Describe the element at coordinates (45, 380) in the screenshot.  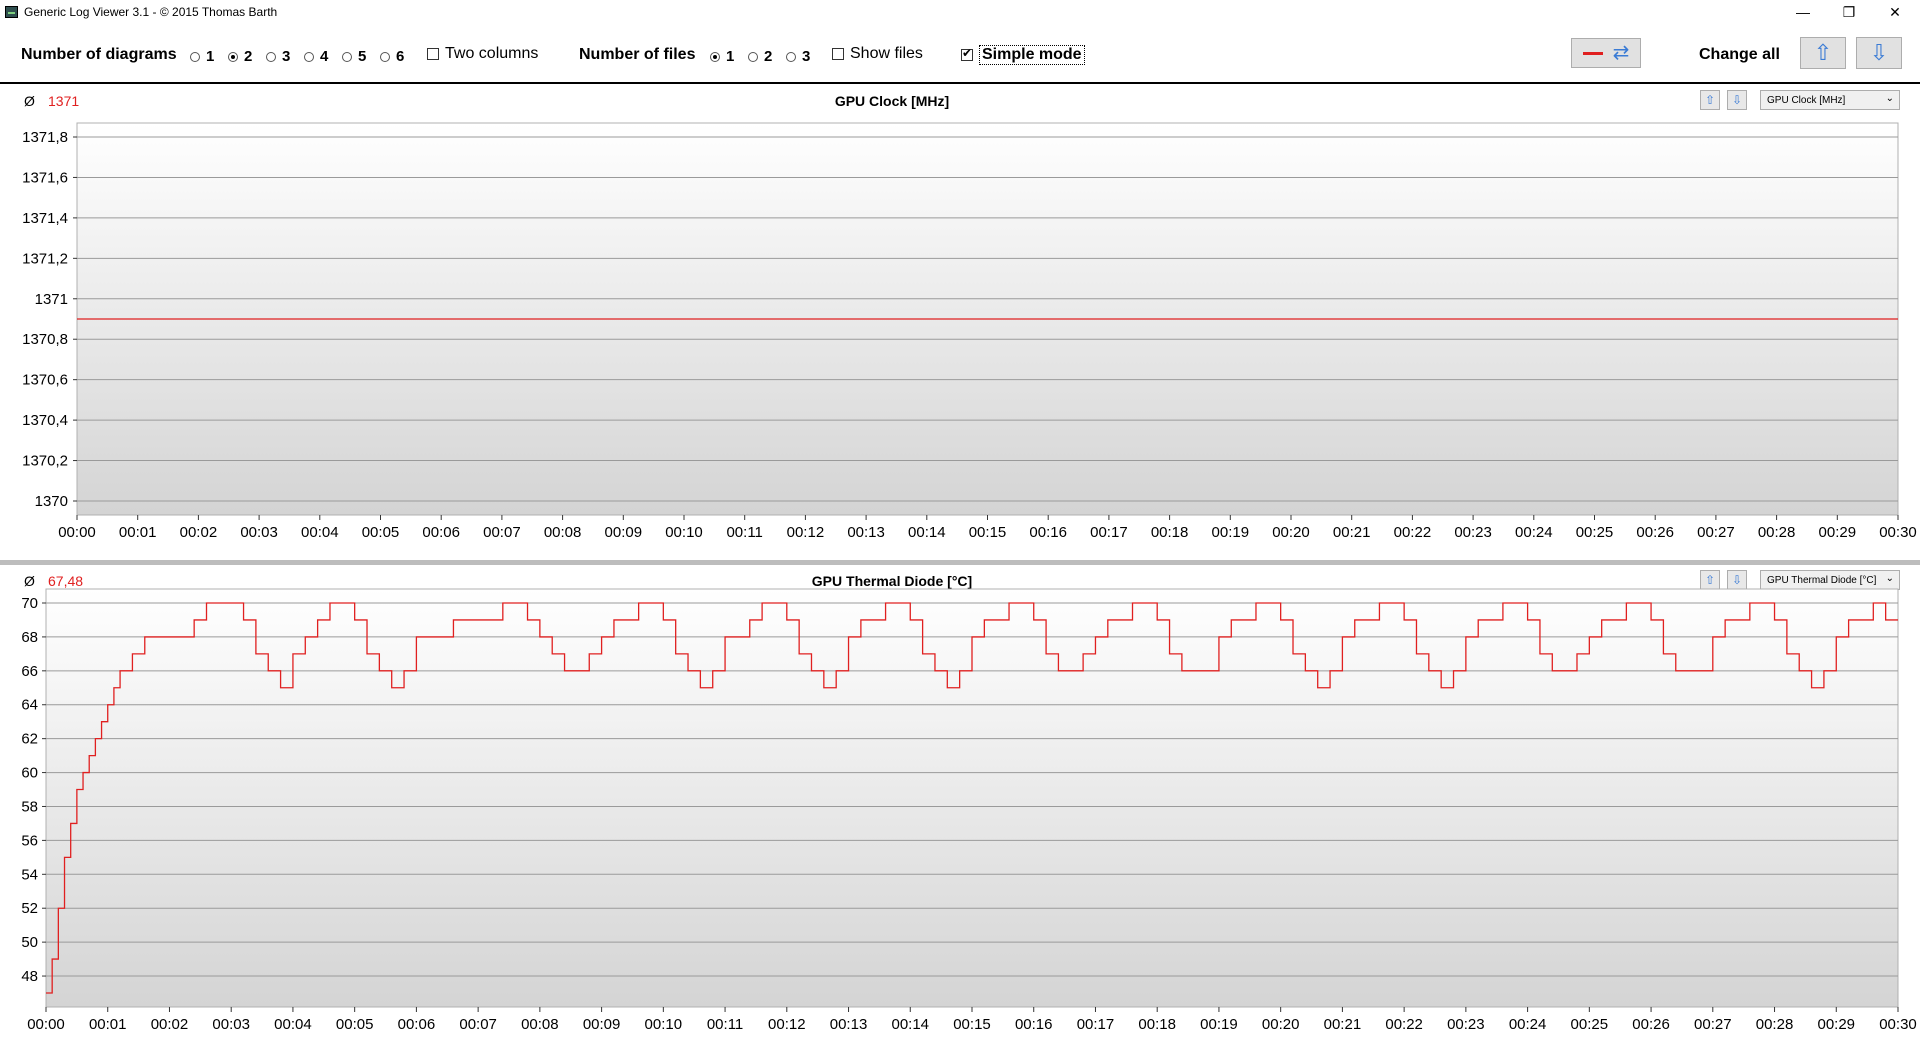
I see `y-tick-label: 1370,6` at that location.